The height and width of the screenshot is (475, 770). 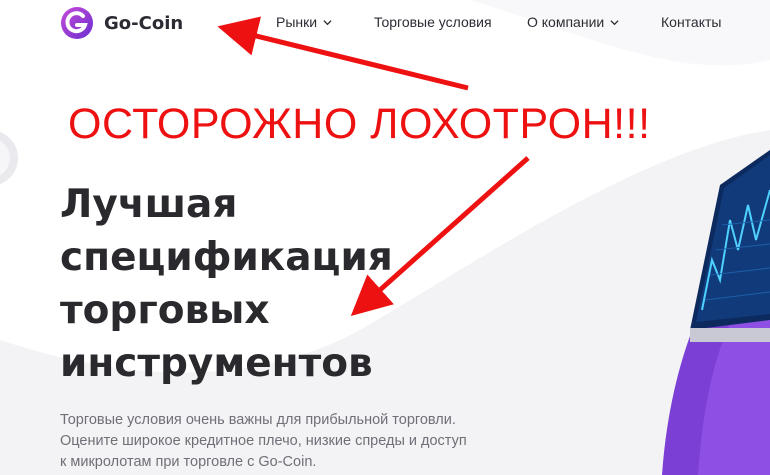 I want to click on hero-title-line: Лучшая, so click(x=149, y=204).